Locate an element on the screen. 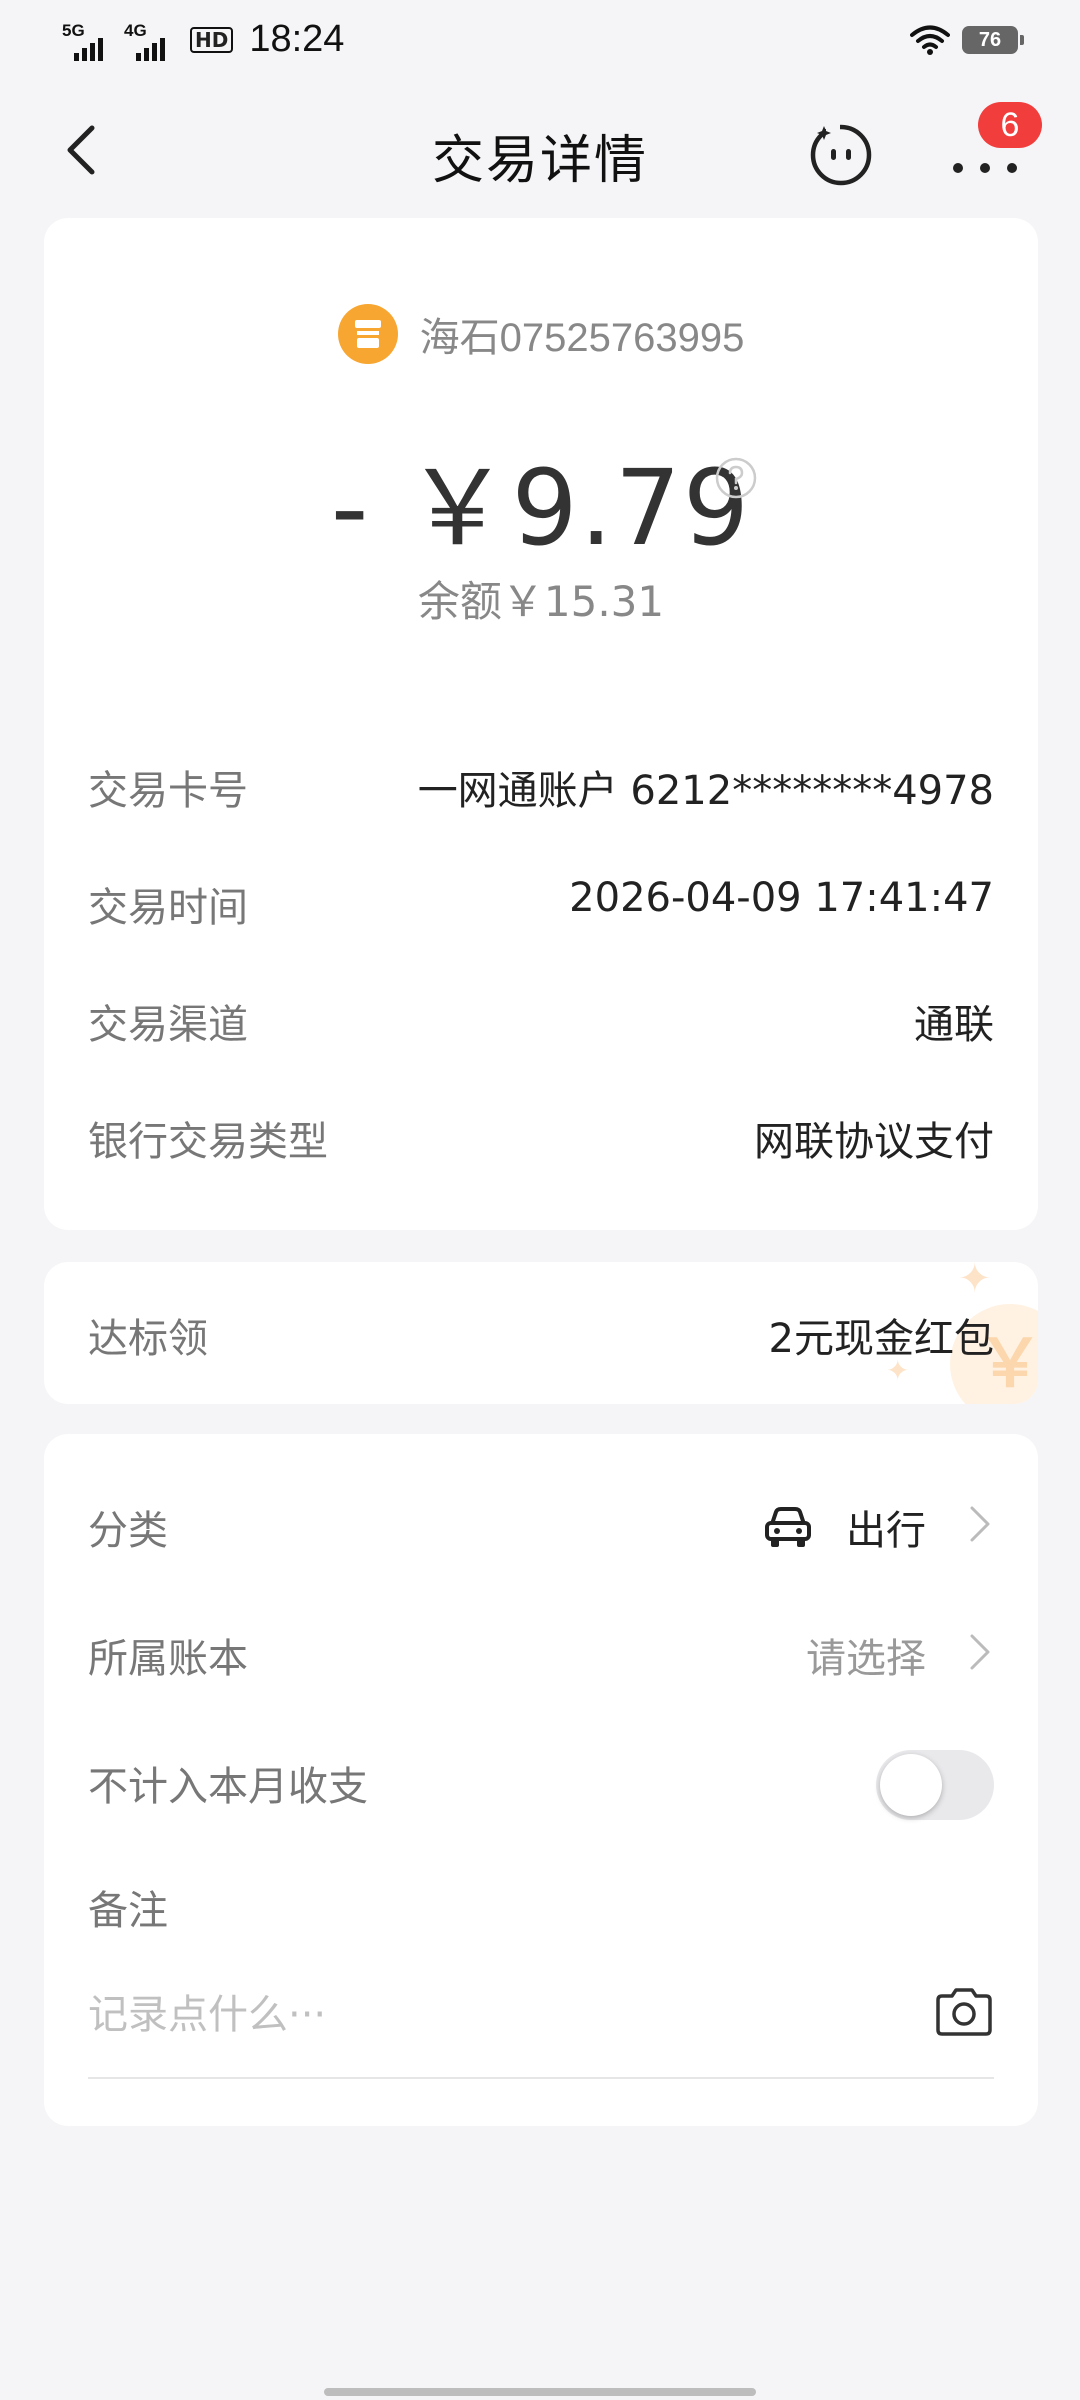 This screenshot has height=2400, width=1080. promo-card: ✦ ✦ ￥ 达标领 2元现金红包 is located at coordinates (541, 1333).